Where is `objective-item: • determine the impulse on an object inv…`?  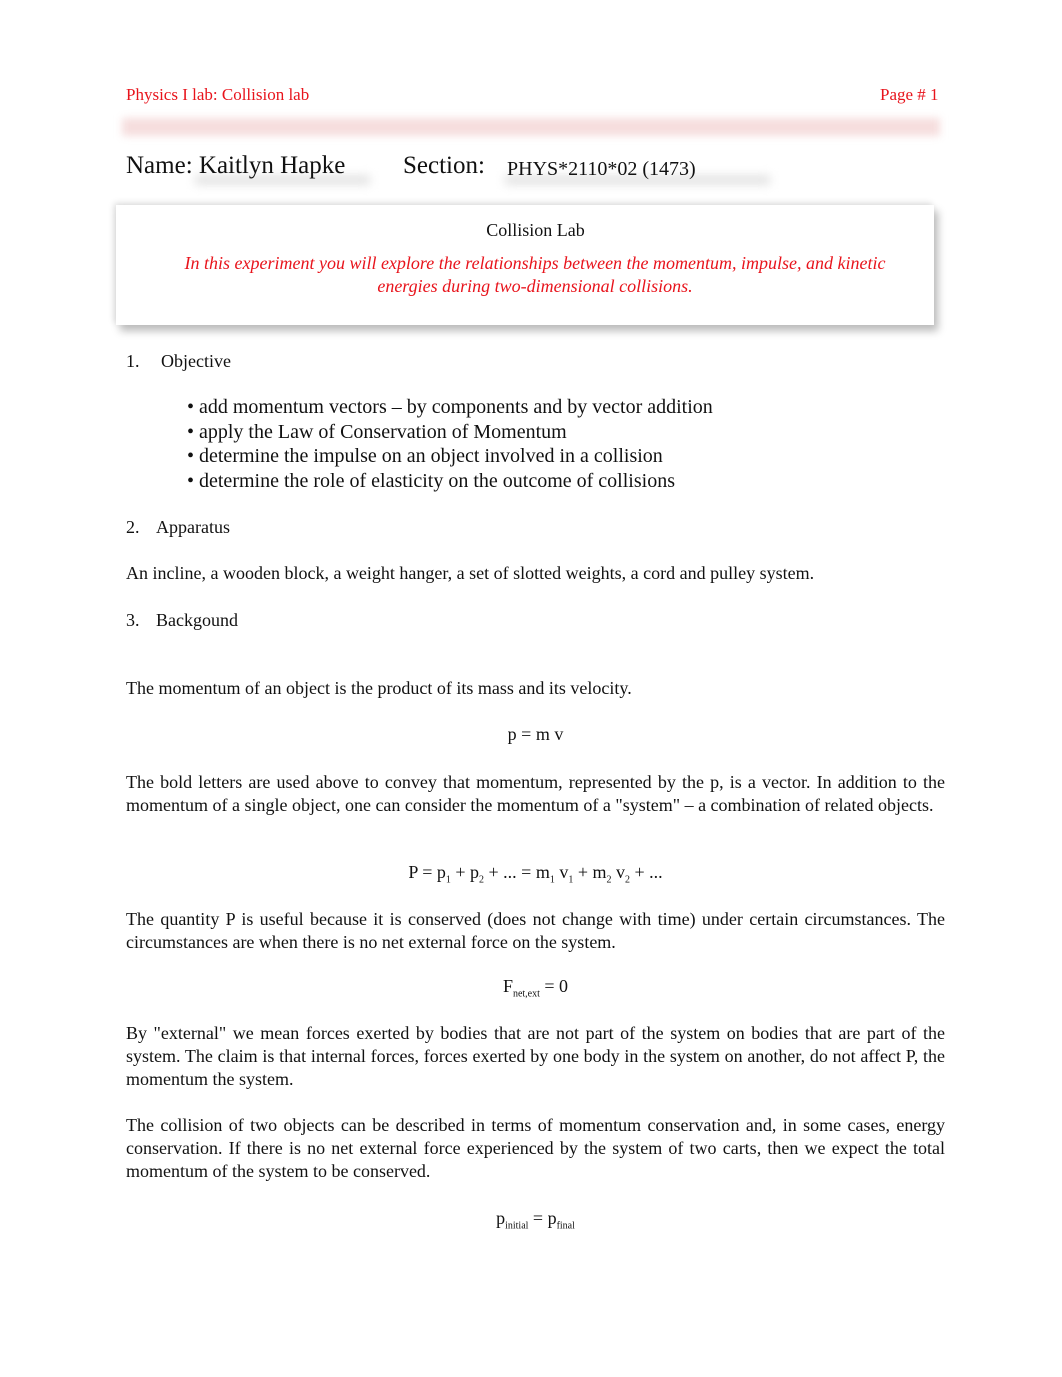
objective-item: • determine the impulse on an object inv… is located at coordinates (425, 456).